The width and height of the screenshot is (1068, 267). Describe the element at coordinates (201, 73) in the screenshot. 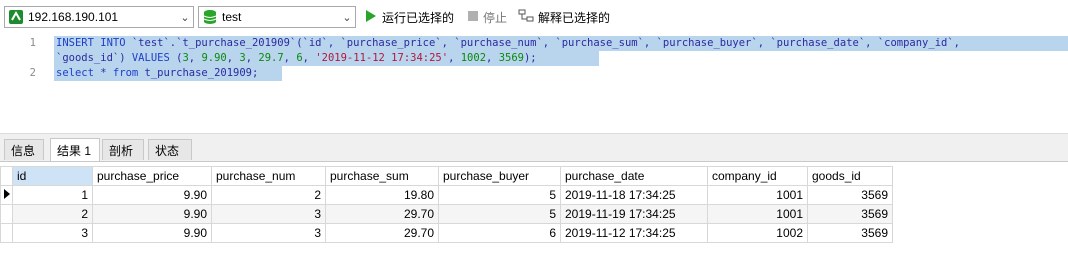

I see `code-token: t_purchase_201909;` at that location.